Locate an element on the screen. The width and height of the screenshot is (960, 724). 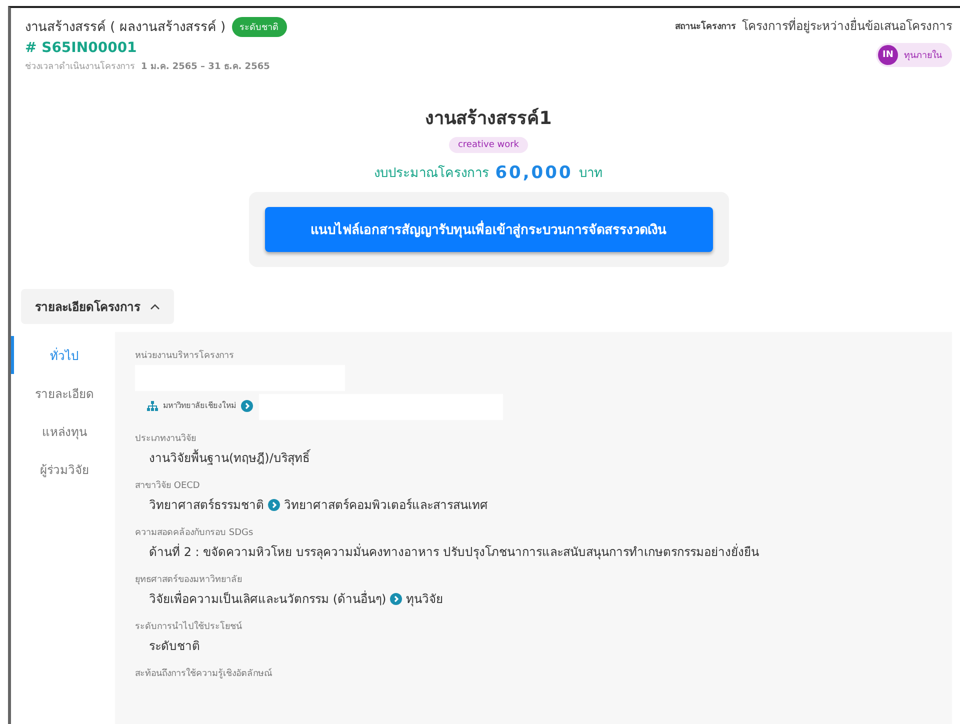
level-badge: ระดับชาติ is located at coordinates (259, 26).